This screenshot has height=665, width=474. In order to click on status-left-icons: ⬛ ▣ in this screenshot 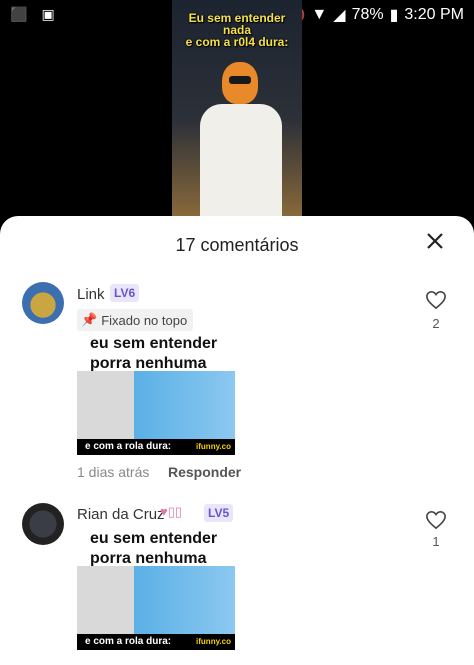, I will do `click(32, 14)`.